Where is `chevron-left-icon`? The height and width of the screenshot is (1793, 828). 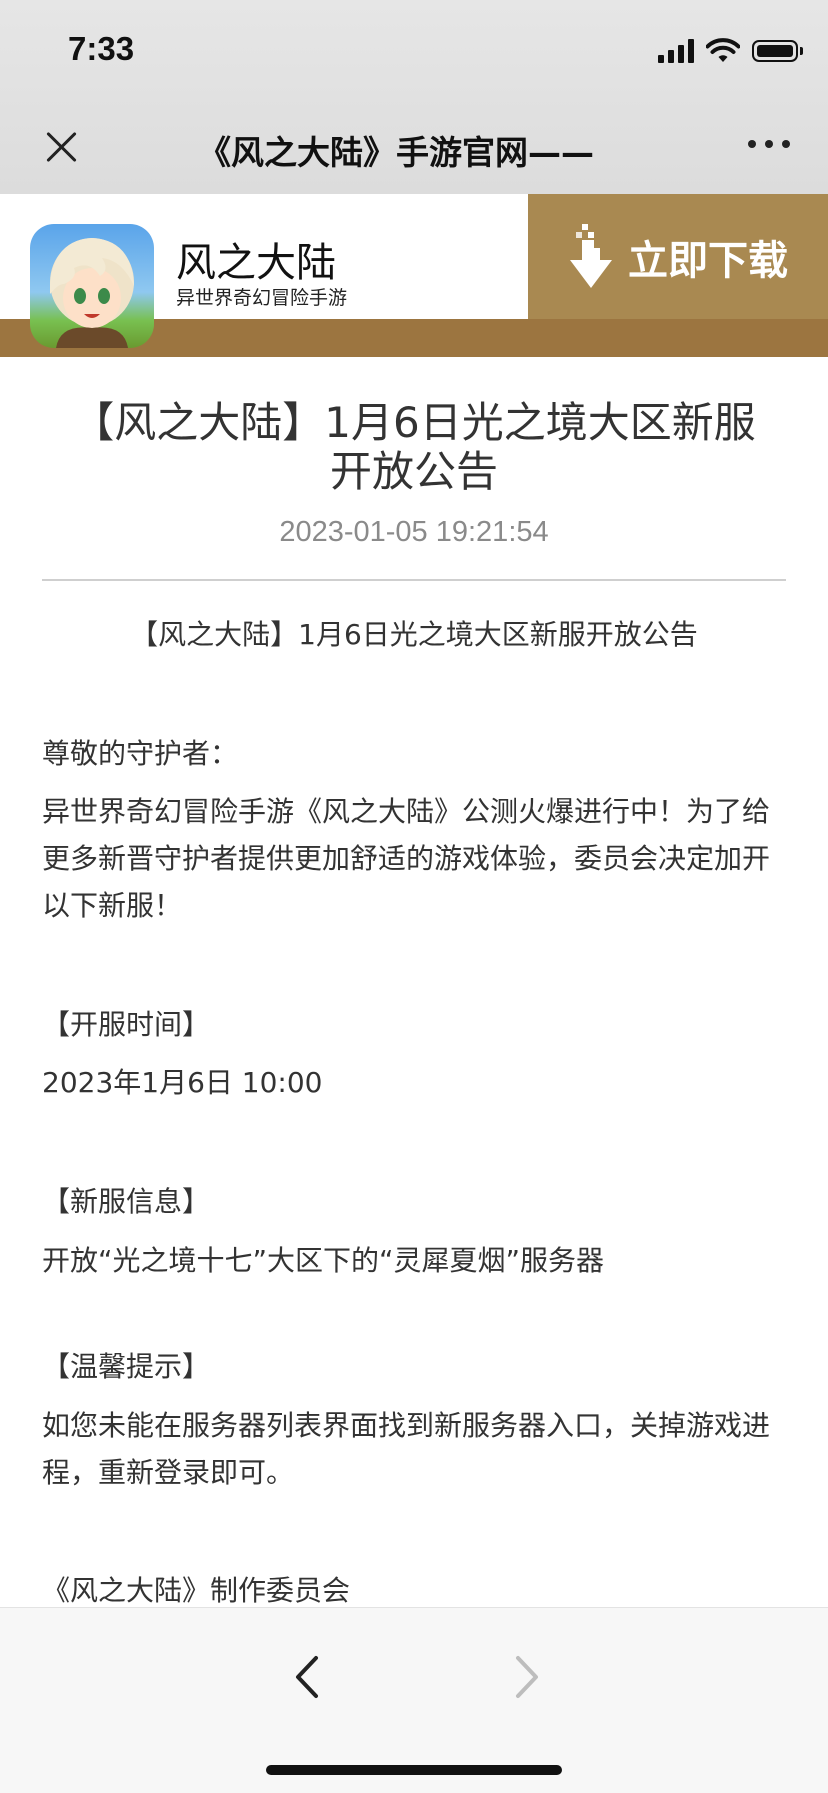 chevron-left-icon is located at coordinates (308, 1677).